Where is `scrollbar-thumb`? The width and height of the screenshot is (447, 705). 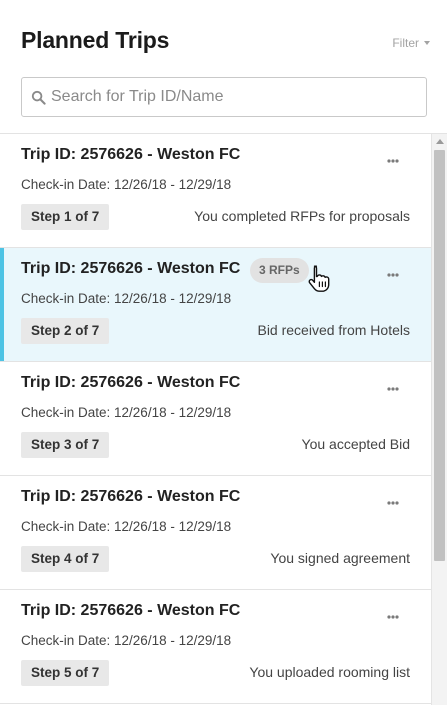 scrollbar-thumb is located at coordinates (439, 355).